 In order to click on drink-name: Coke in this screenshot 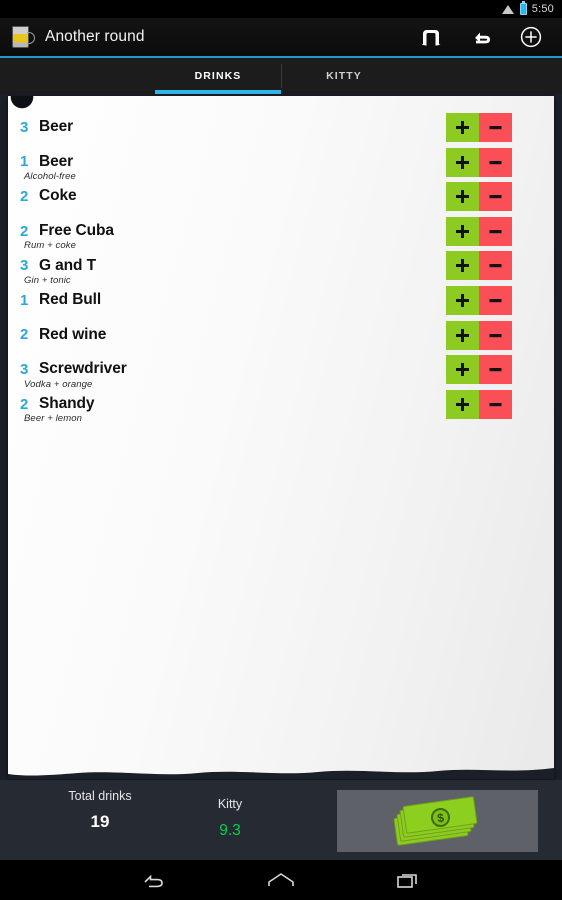, I will do `click(58, 196)`.